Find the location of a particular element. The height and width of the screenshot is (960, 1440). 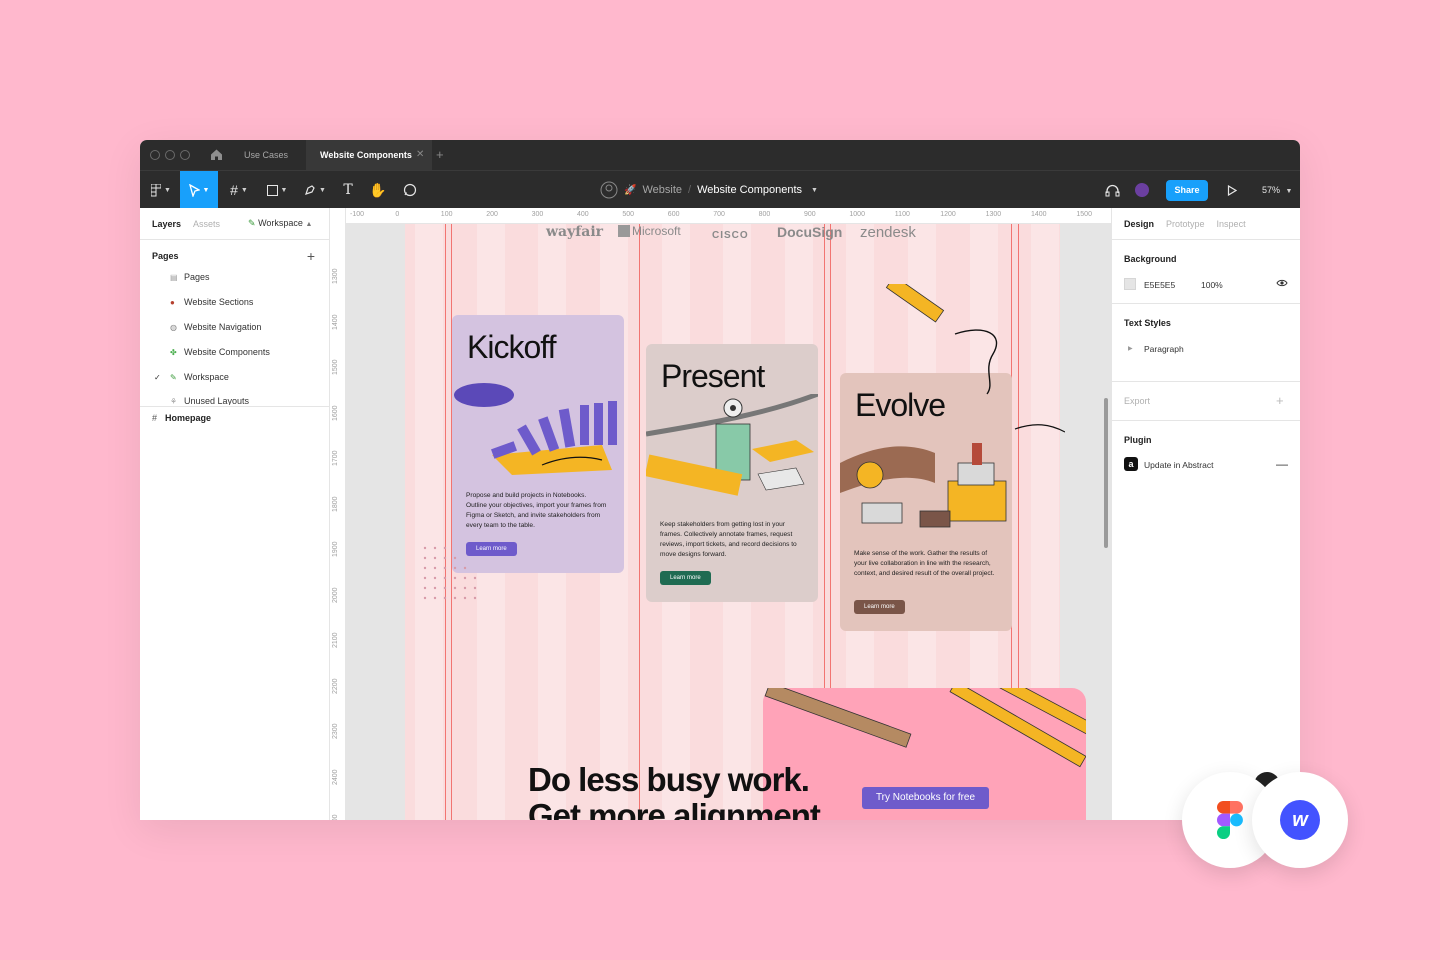

text-styles-title: Text Styles is located at coordinates (1147, 323).